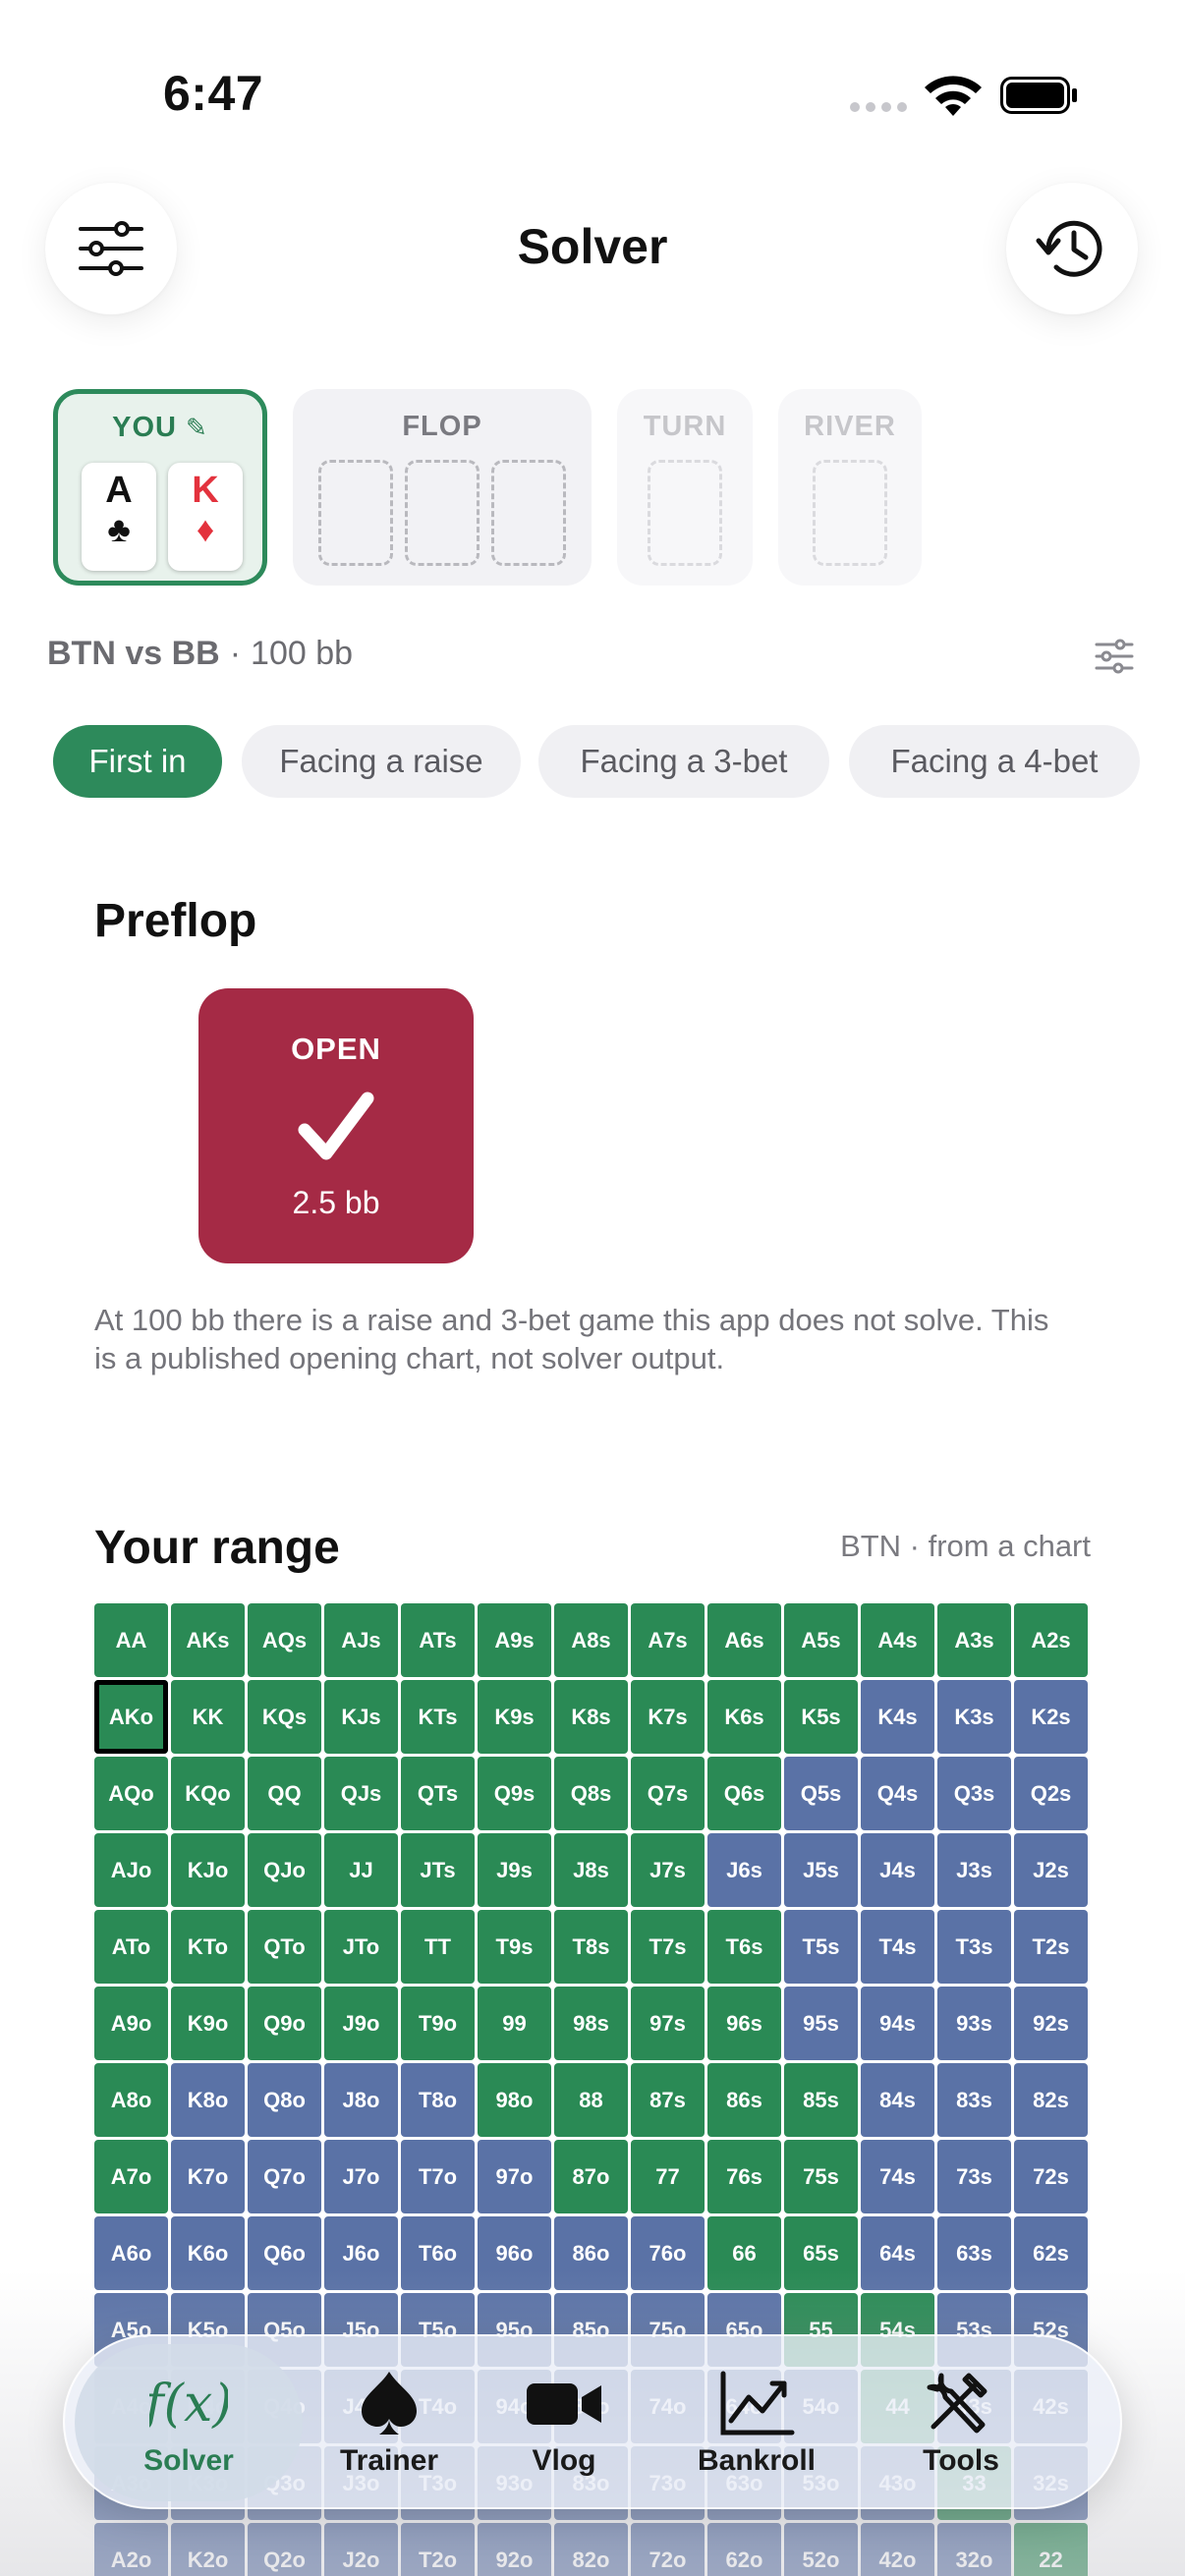 The width and height of the screenshot is (1185, 2576). Describe the element at coordinates (821, 1870) in the screenshot. I see `range-cell-j5s: J5s` at that location.